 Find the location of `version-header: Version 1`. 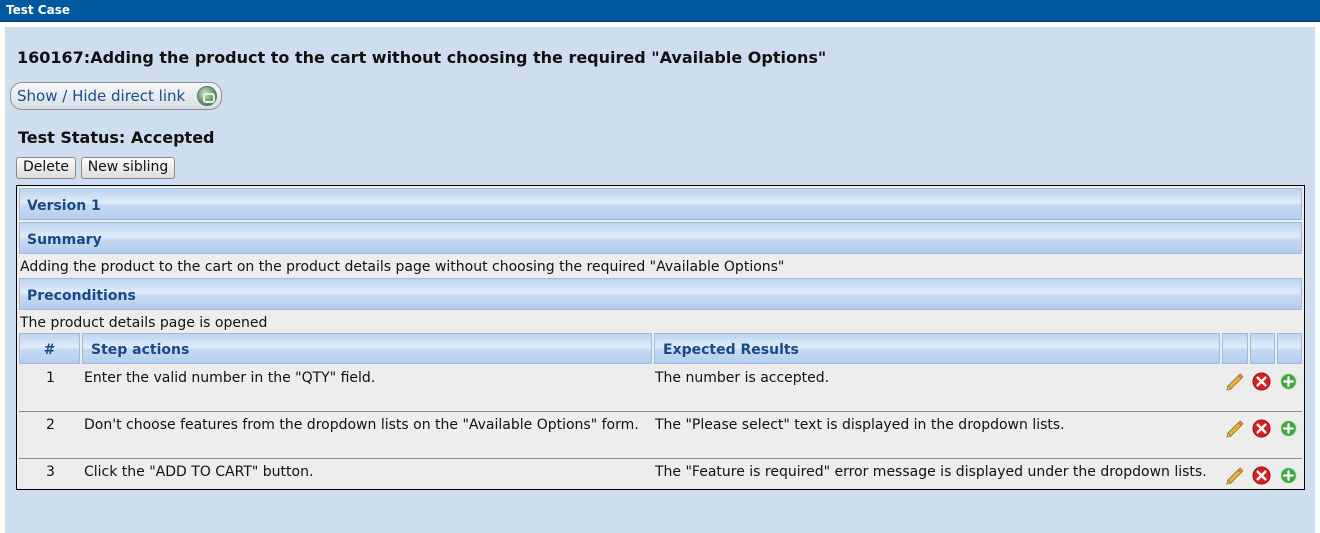

version-header: Version 1 is located at coordinates (660, 204).